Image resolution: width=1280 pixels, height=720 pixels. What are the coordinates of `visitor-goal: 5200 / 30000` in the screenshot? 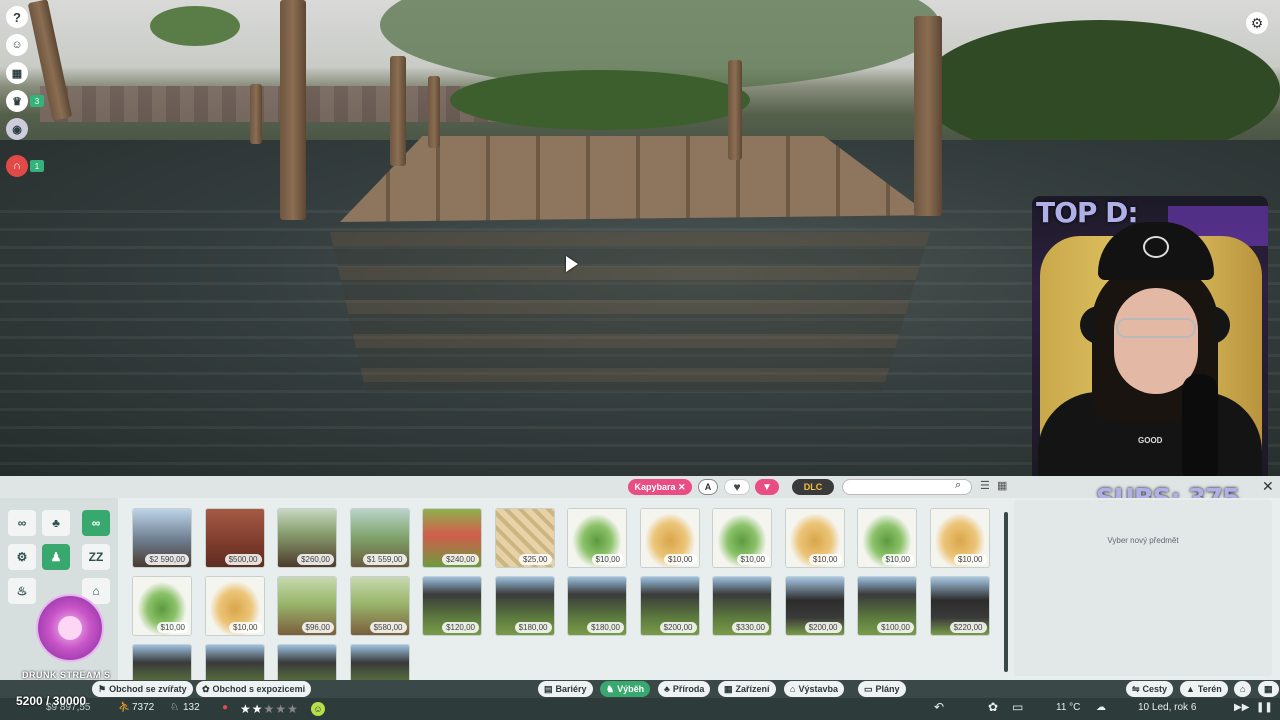 It's located at (51, 701).